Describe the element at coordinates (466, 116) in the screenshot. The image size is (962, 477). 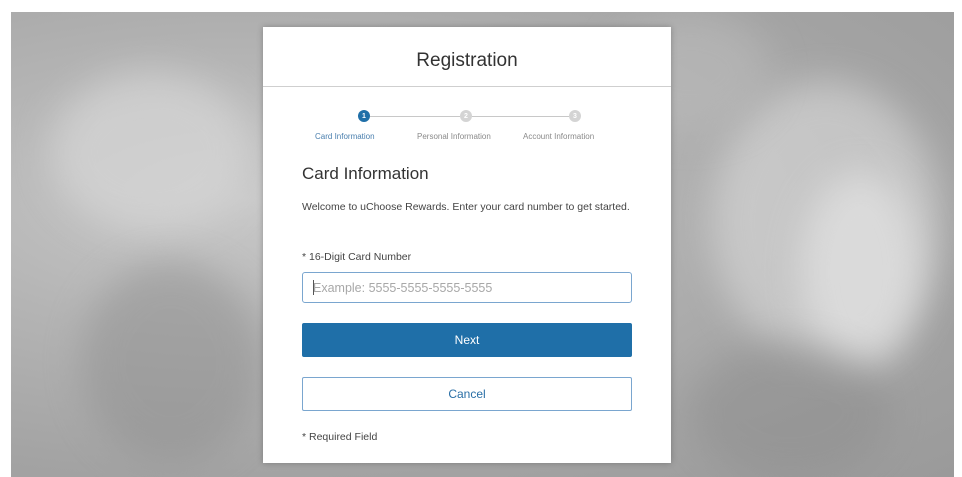
I see `step-2-indicator: 2` at that location.